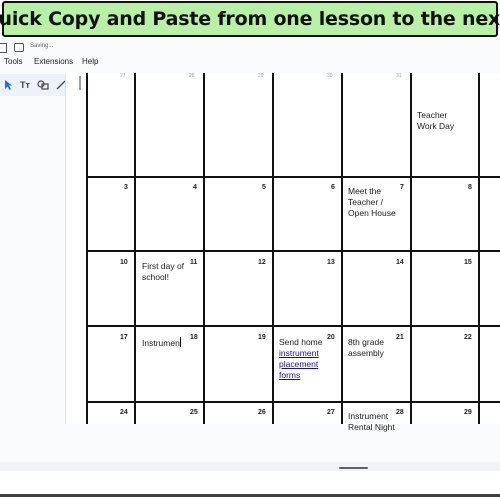 This screenshot has height=500, width=500. What do you see at coordinates (124, 412) in the screenshot?
I see `day-number: 24` at bounding box center [124, 412].